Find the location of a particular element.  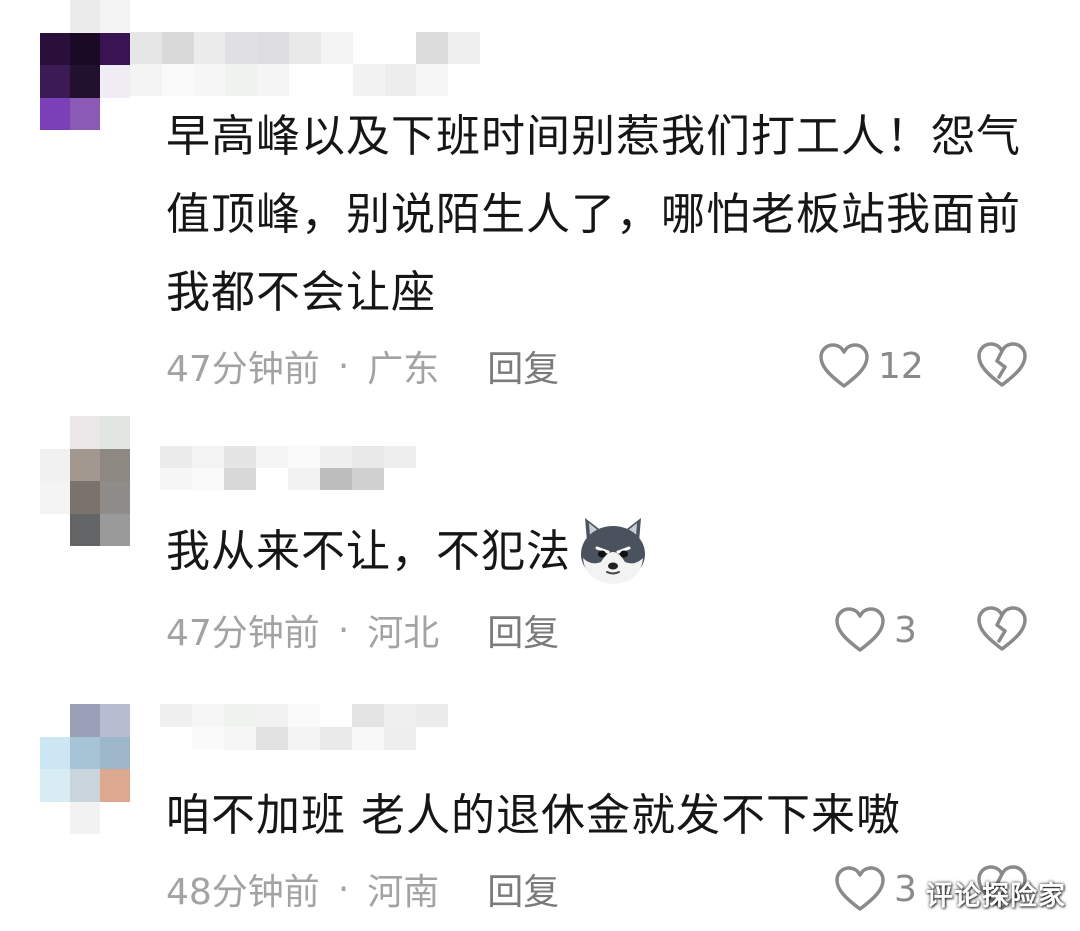

comment-meta: 47分钟前 · 河北 回复 is located at coordinates (362, 630).